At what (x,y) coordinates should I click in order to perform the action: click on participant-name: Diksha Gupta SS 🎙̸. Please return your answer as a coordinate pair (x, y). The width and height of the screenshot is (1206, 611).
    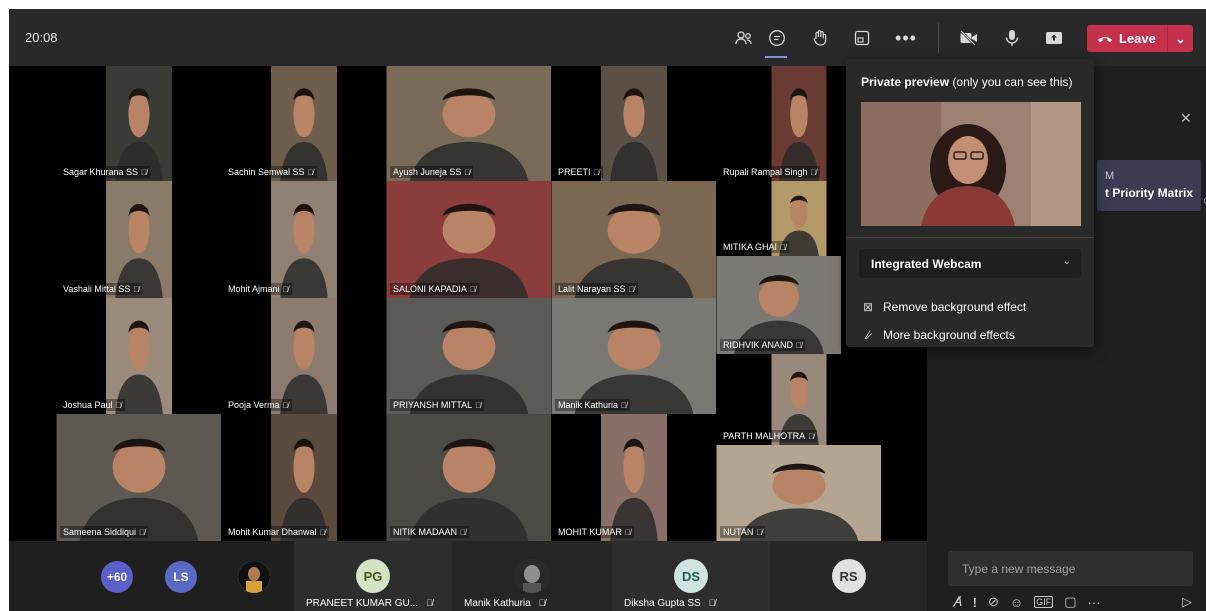
    Looking at the image, I should click on (670, 603).